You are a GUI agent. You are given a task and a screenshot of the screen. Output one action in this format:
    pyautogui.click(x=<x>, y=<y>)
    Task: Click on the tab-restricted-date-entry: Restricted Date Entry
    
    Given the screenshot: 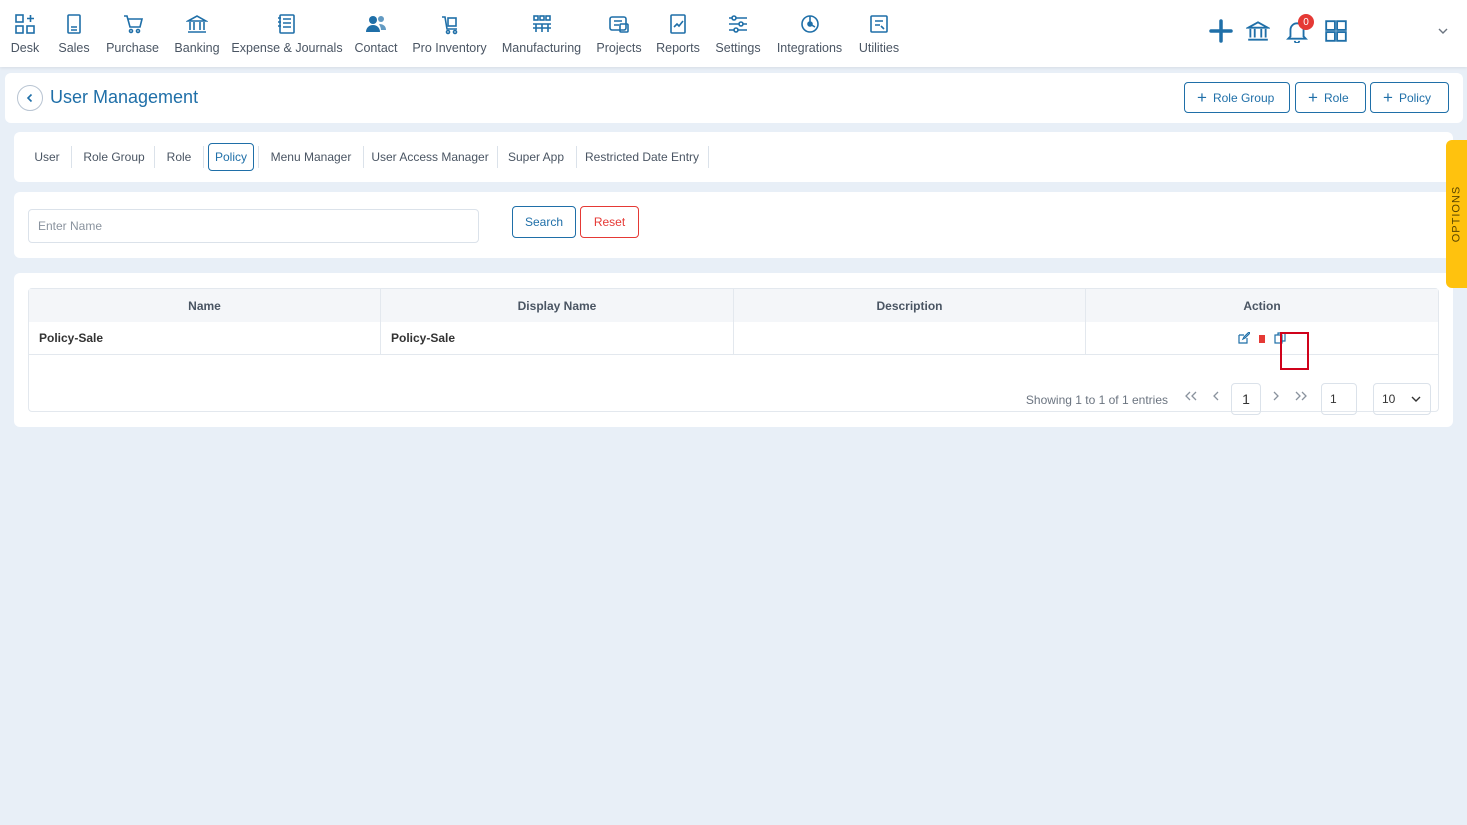 What is the action you would take?
    pyautogui.click(x=642, y=157)
    